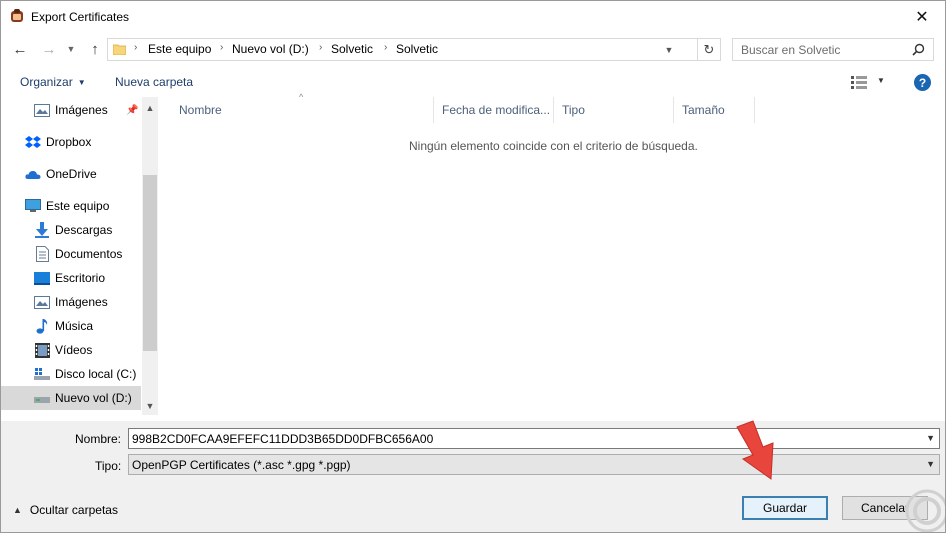 Image resolution: width=946 pixels, height=533 pixels. I want to click on downloads-icon, so click(42, 230).